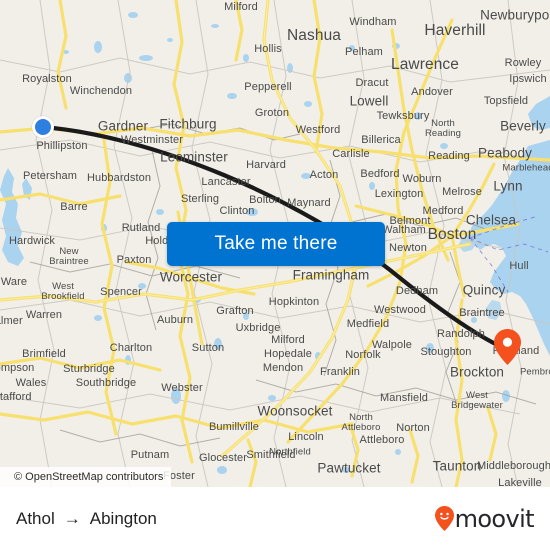  I want to click on footer-bar: Athol → Abington moovit, so click(275, 518).